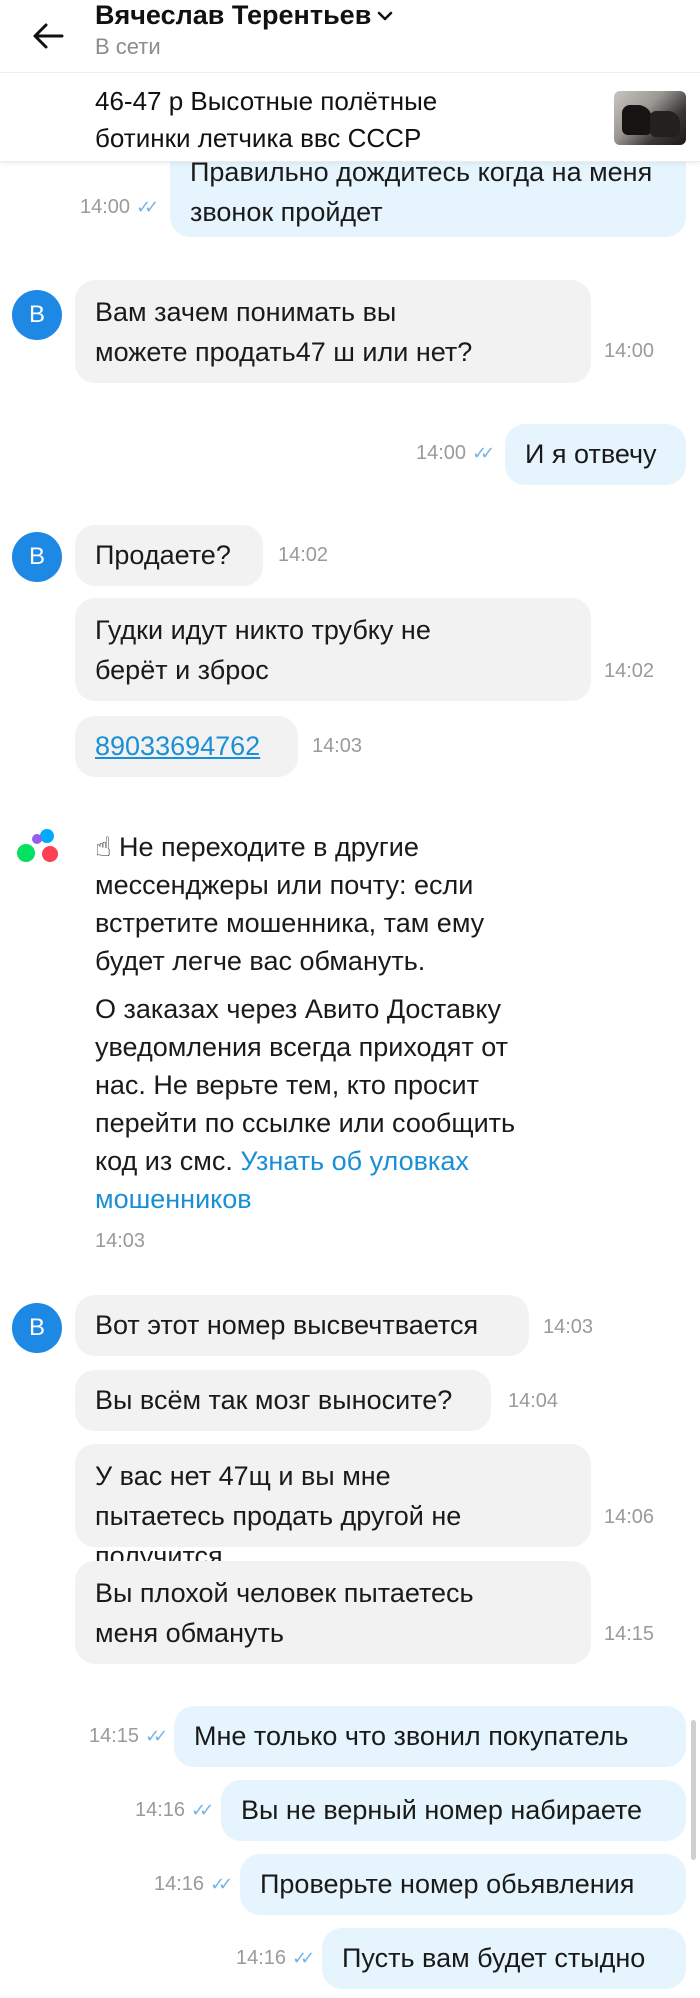 This screenshot has height=1998, width=700. Describe the element at coordinates (411, 1736) in the screenshot. I see `message-text: Мне только что звонил покупатель` at that location.